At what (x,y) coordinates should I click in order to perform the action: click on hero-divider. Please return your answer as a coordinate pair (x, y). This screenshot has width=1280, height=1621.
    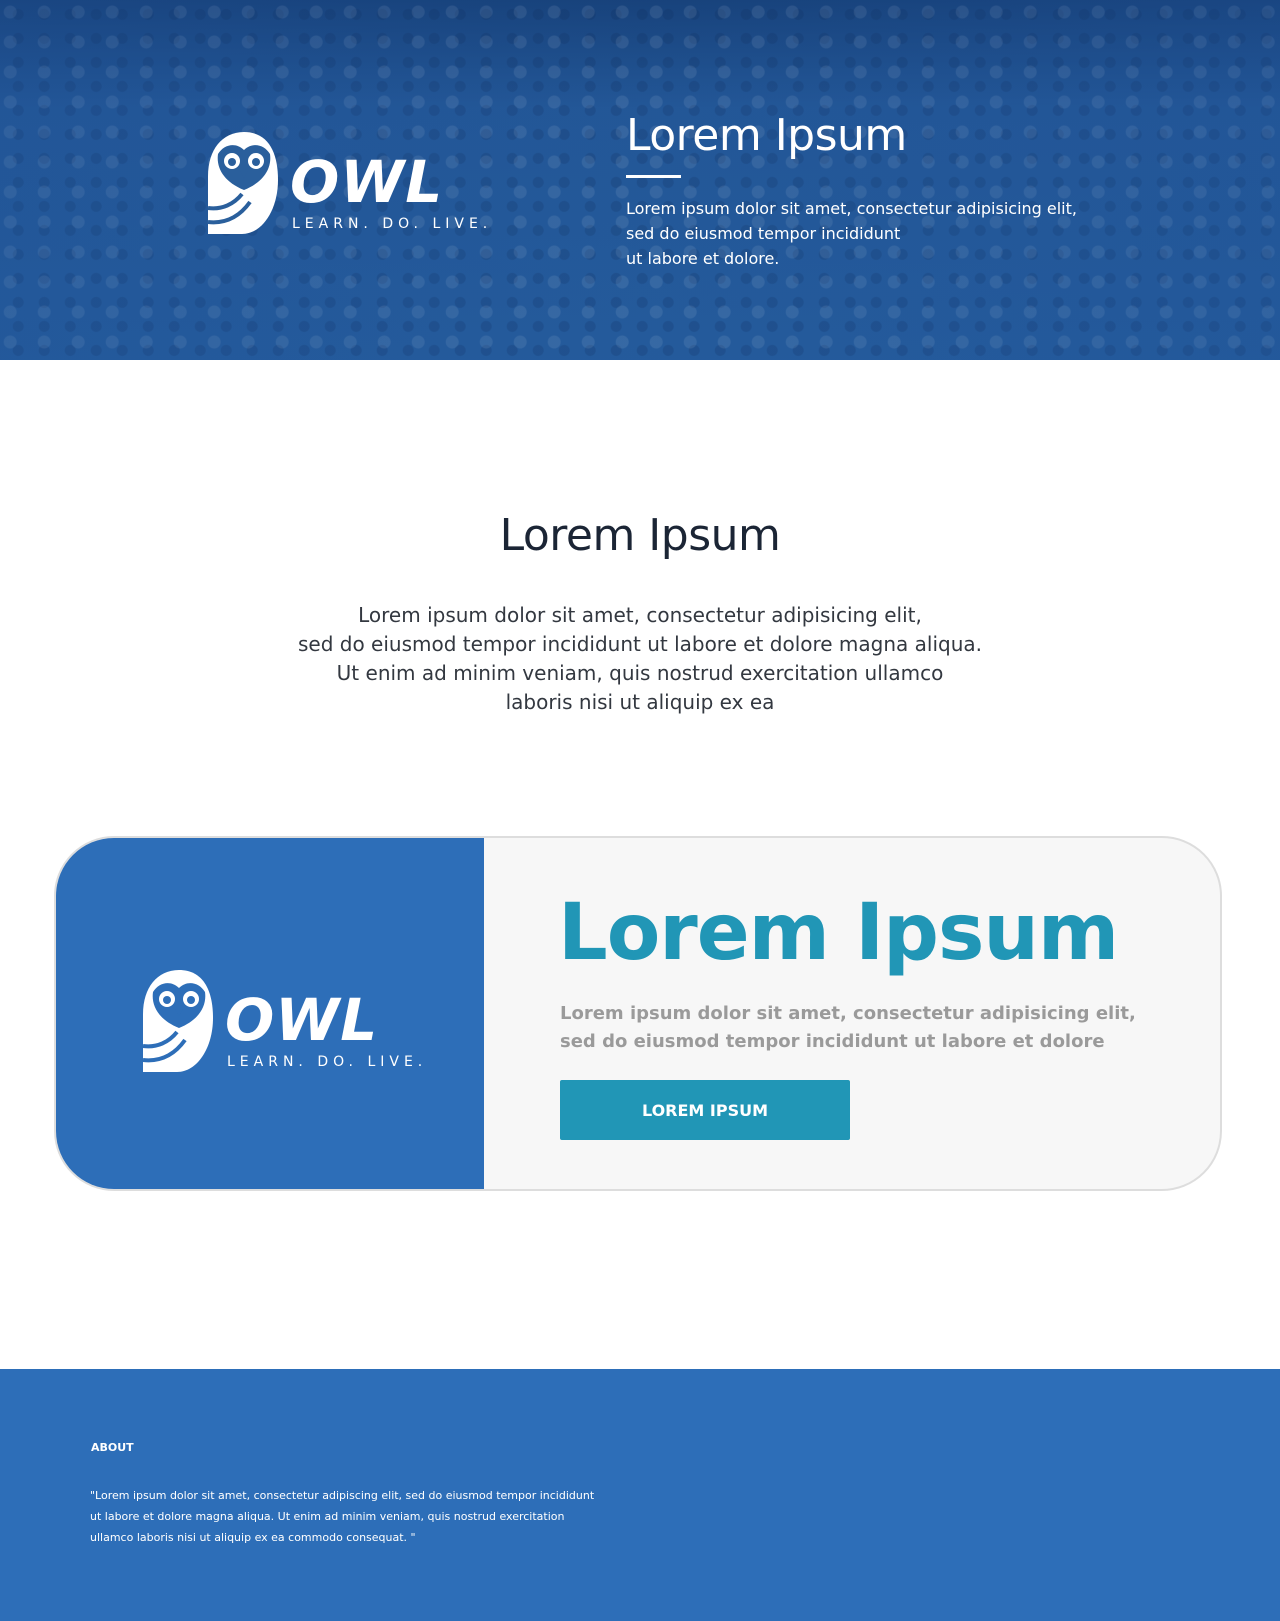
    Looking at the image, I should click on (653, 176).